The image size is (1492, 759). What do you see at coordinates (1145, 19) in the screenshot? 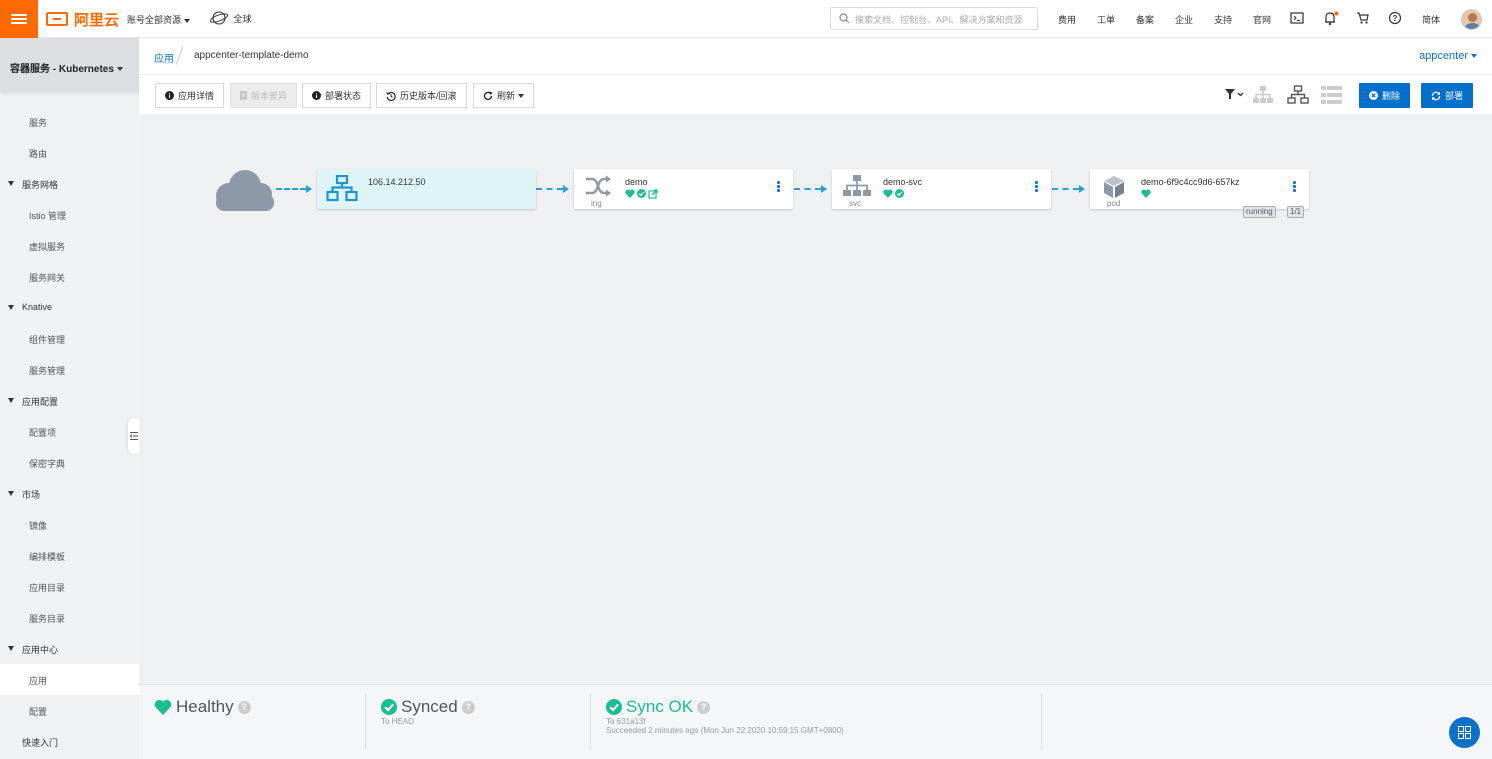
I see `nav-icp: 备案` at bounding box center [1145, 19].